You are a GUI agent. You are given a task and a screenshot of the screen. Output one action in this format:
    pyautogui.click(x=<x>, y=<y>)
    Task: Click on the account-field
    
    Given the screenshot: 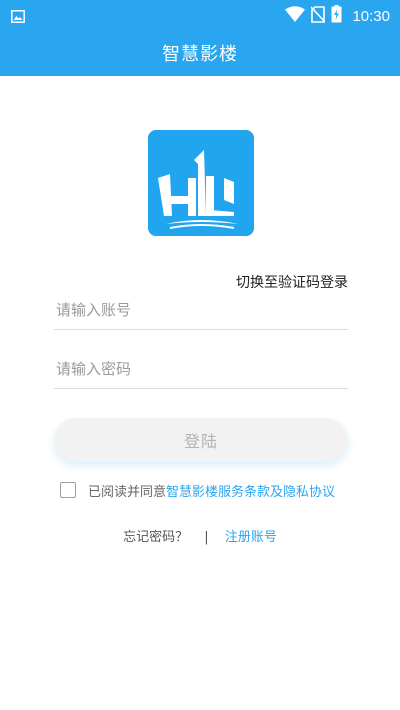 What is the action you would take?
    pyautogui.click(x=201, y=311)
    